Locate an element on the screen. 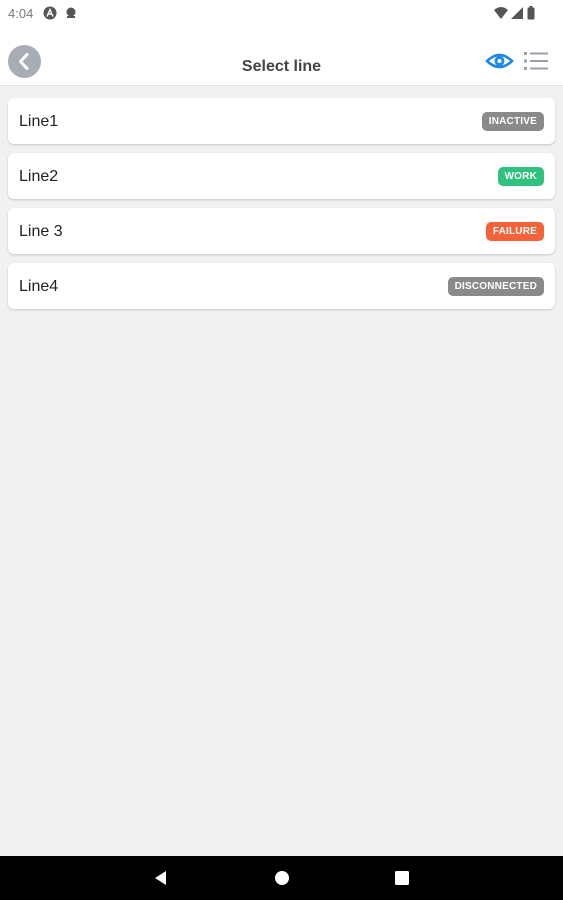  list-view-button is located at coordinates (536, 61).